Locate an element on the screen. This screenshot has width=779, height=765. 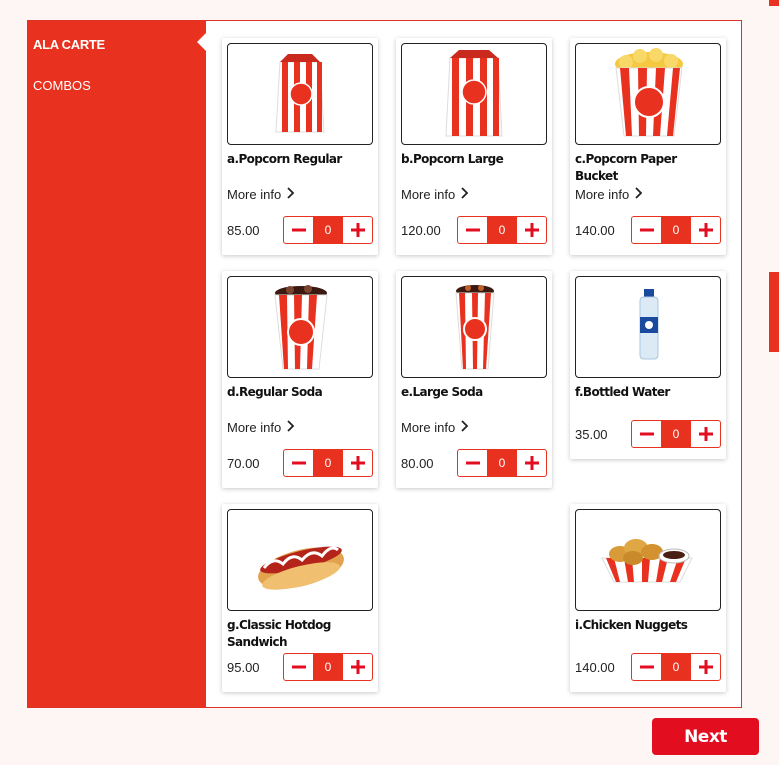
next-button: Next is located at coordinates (705, 736).